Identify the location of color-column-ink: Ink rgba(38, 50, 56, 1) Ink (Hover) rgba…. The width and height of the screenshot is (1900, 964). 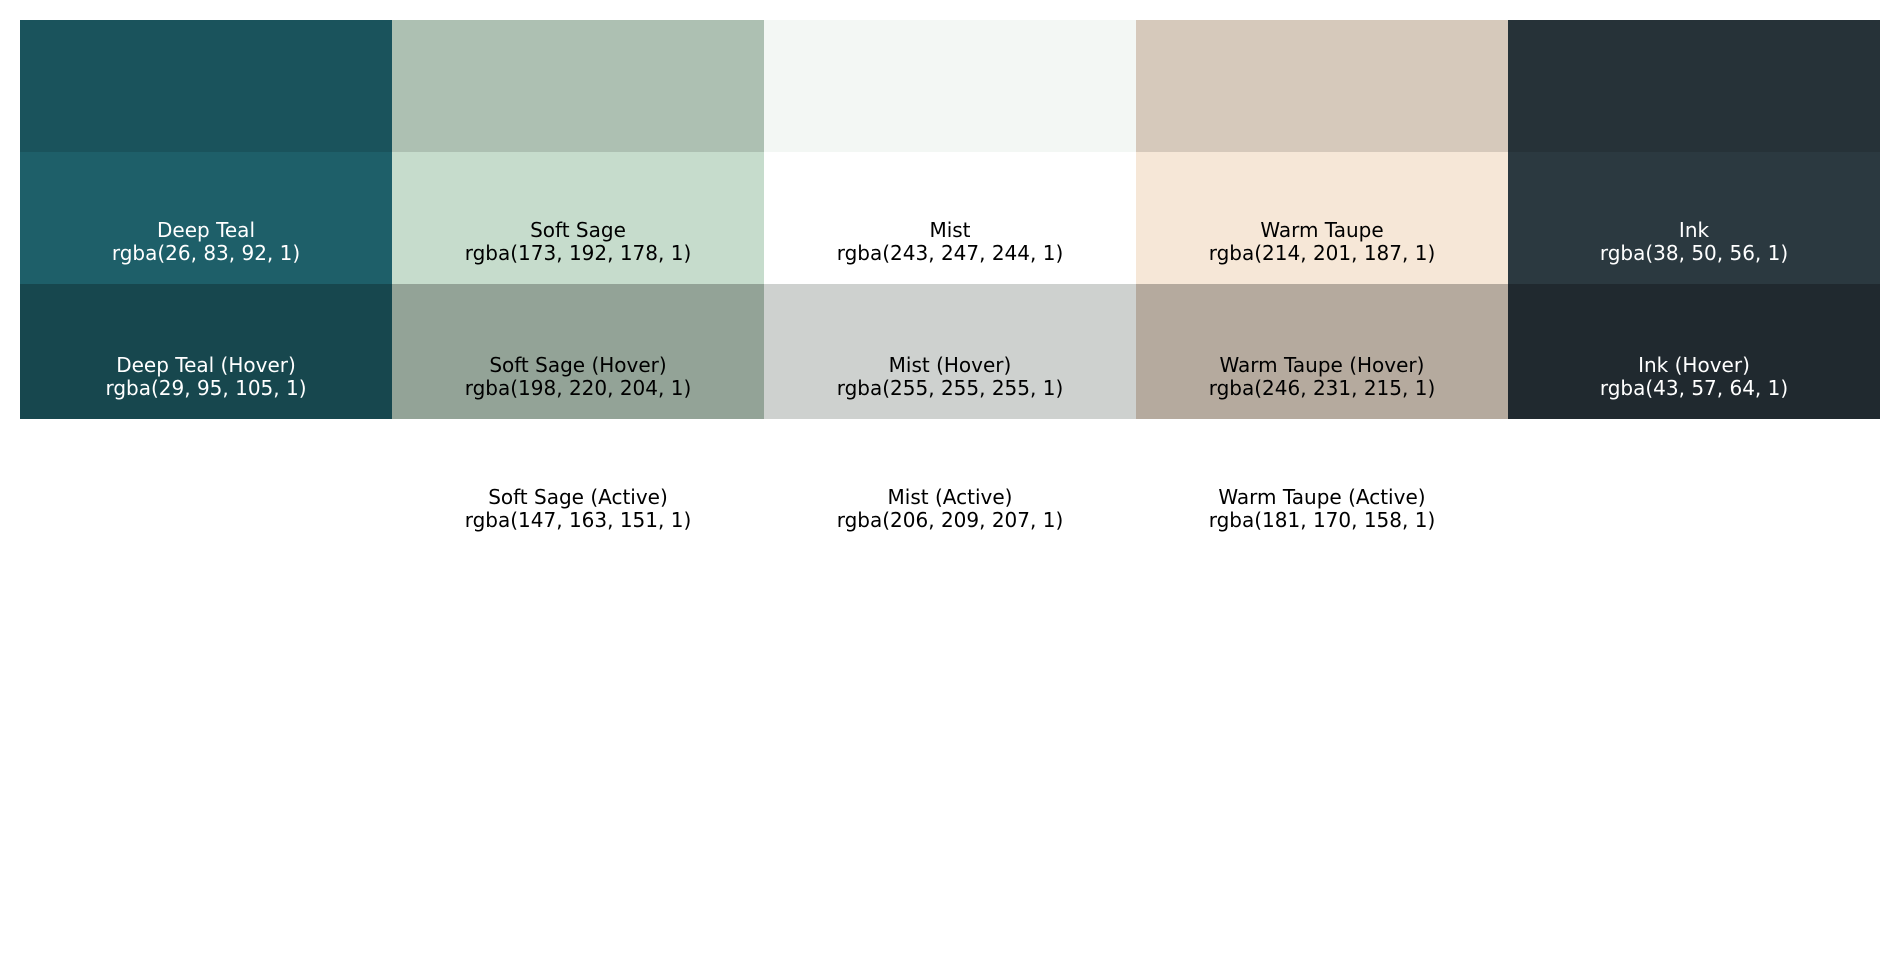
(1694, 285).